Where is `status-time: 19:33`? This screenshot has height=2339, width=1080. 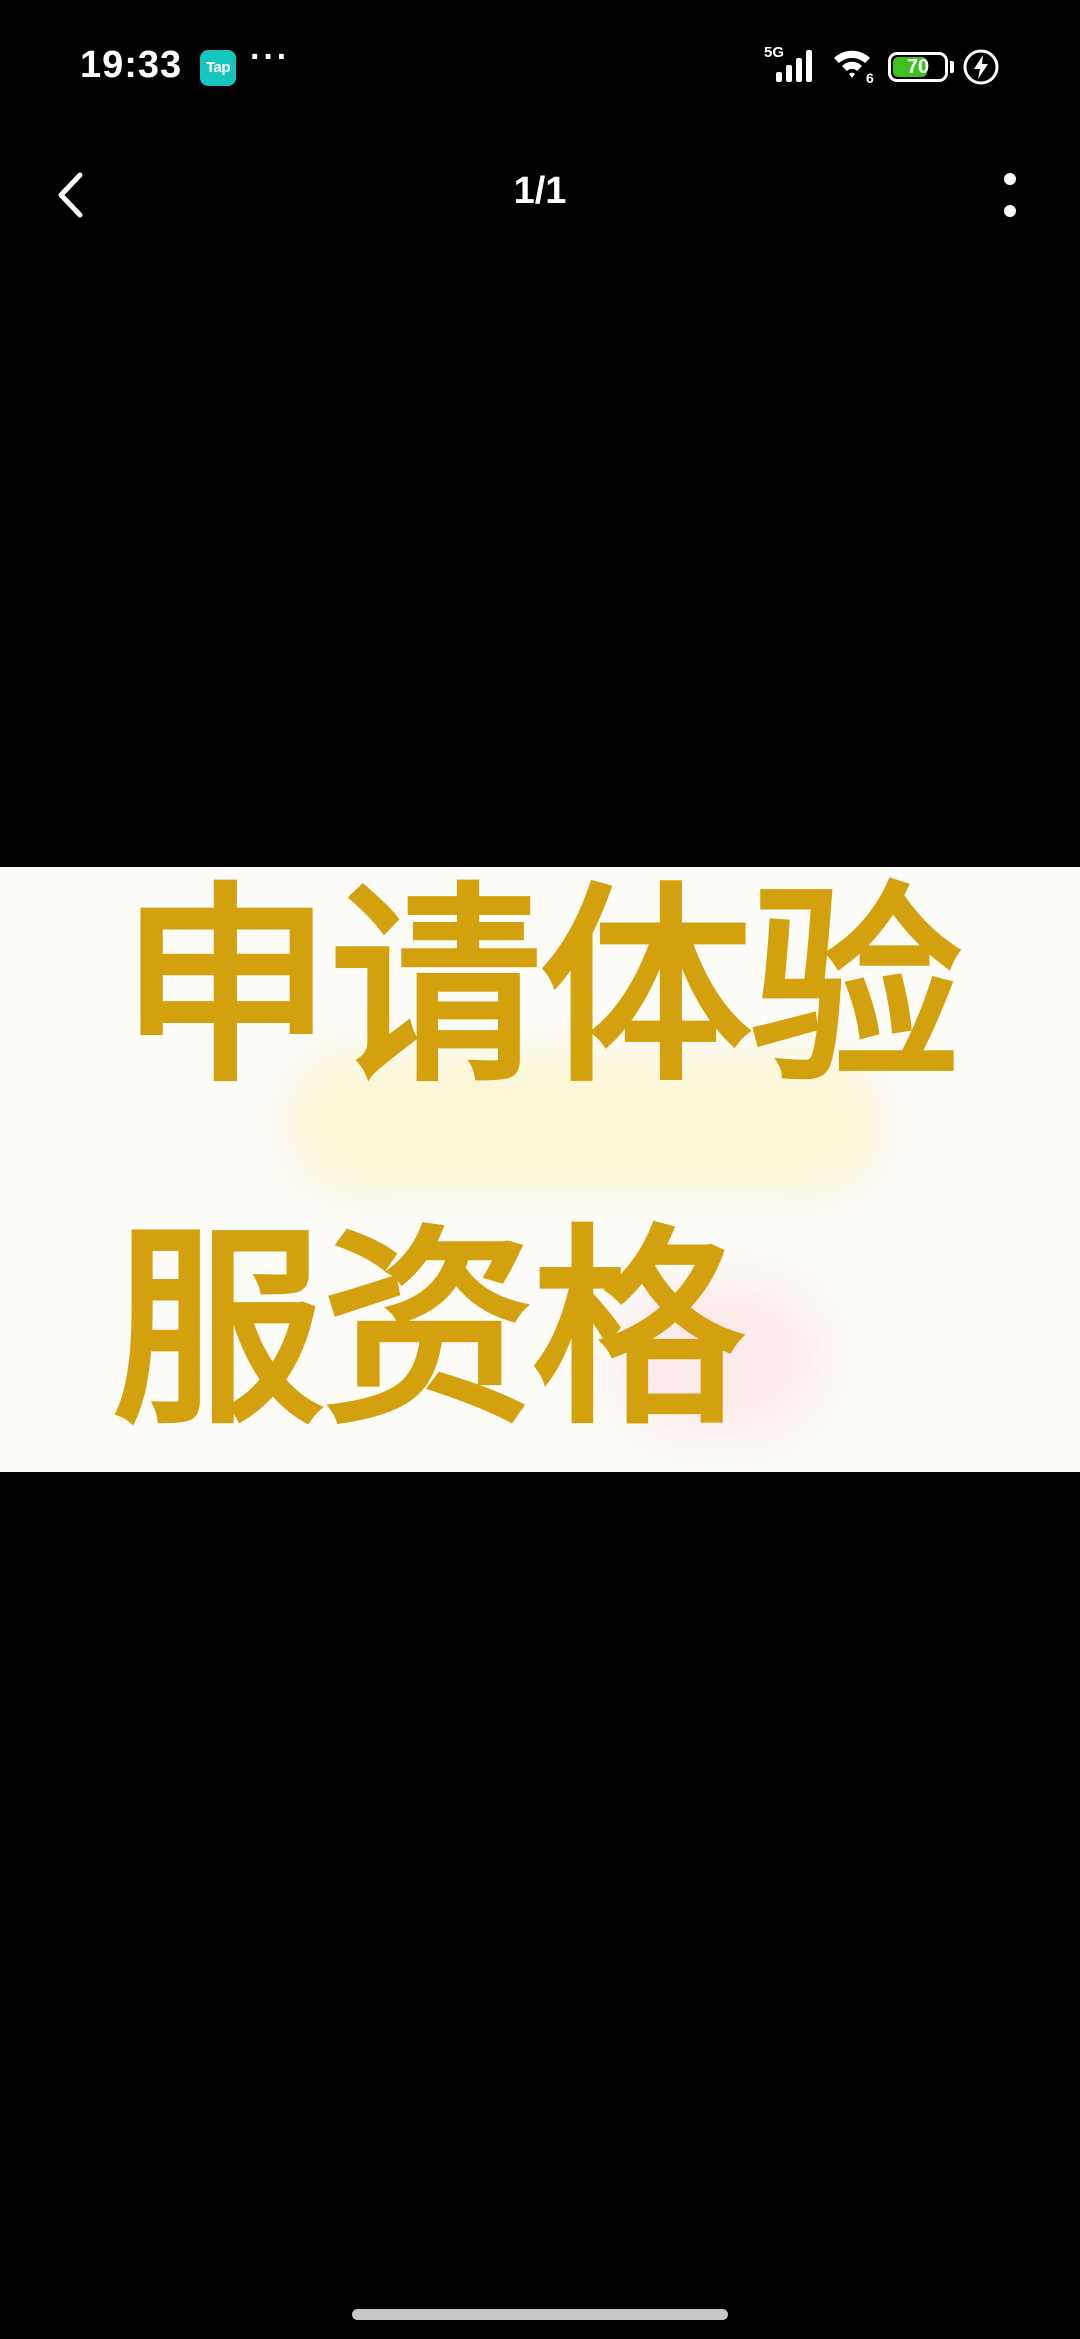
status-time: 19:33 is located at coordinates (131, 65).